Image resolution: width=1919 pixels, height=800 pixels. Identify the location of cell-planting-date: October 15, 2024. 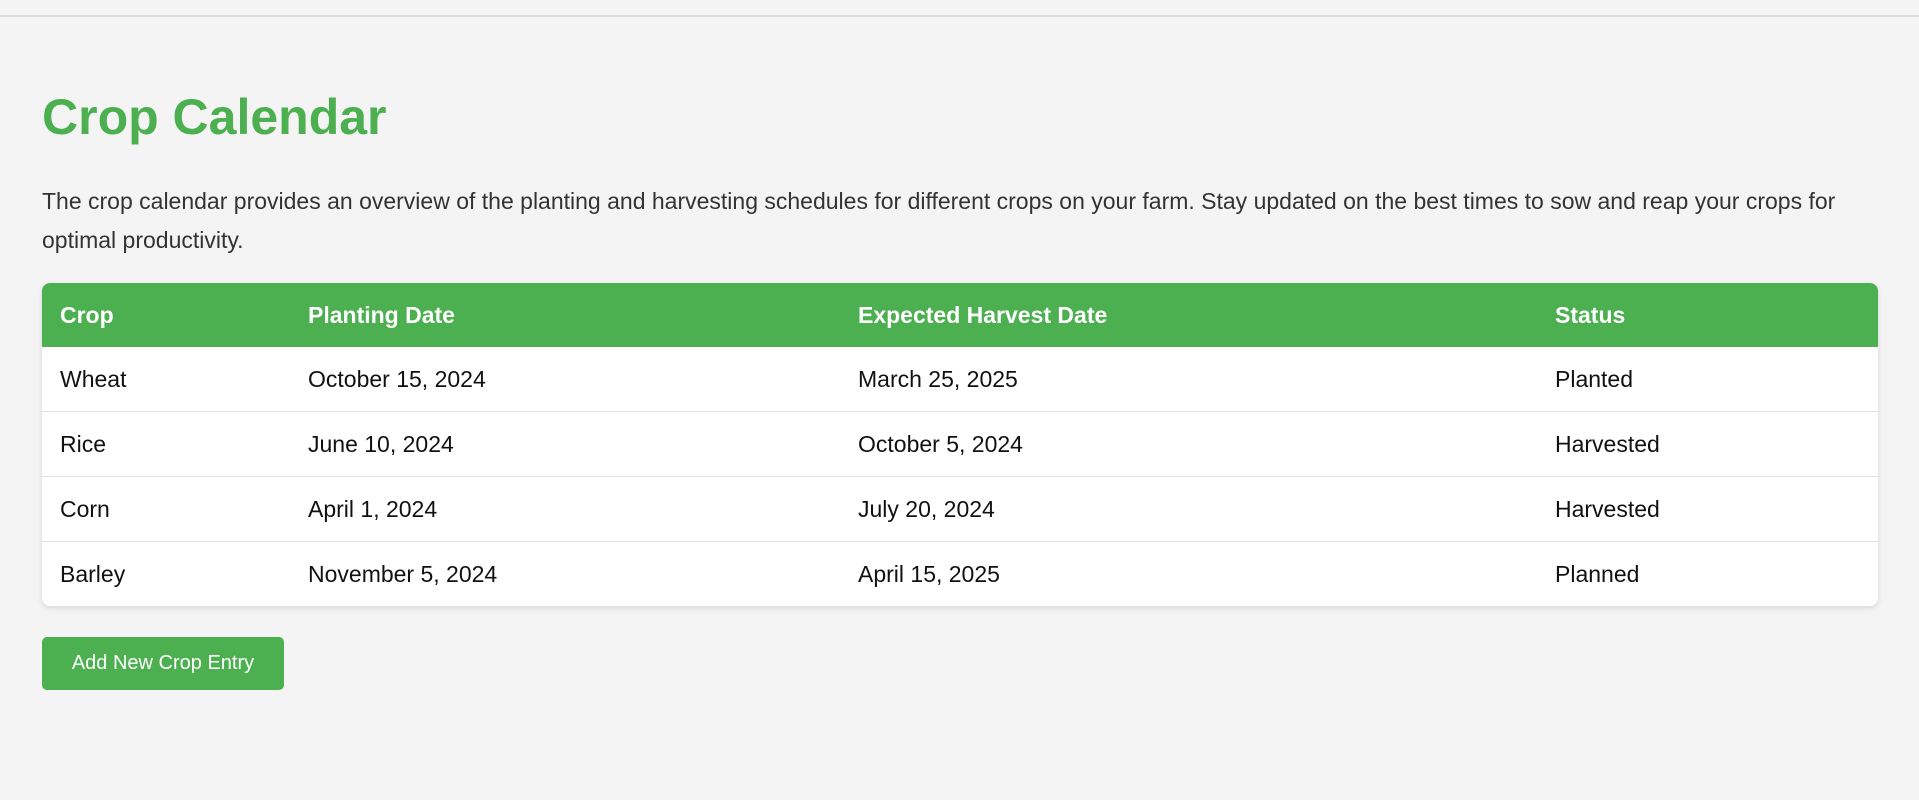
(565, 379).